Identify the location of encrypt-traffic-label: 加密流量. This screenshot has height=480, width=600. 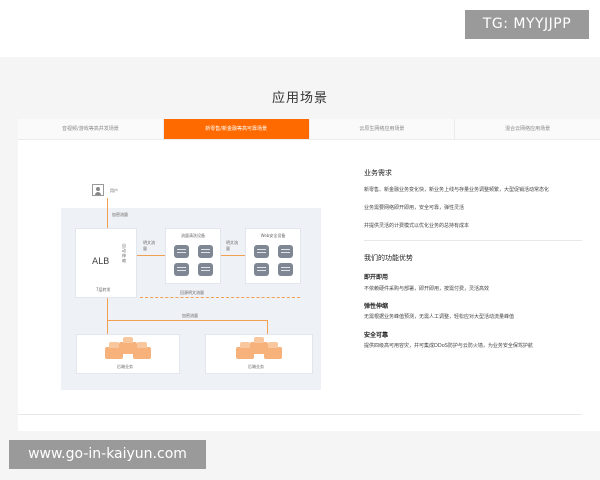
(190, 315).